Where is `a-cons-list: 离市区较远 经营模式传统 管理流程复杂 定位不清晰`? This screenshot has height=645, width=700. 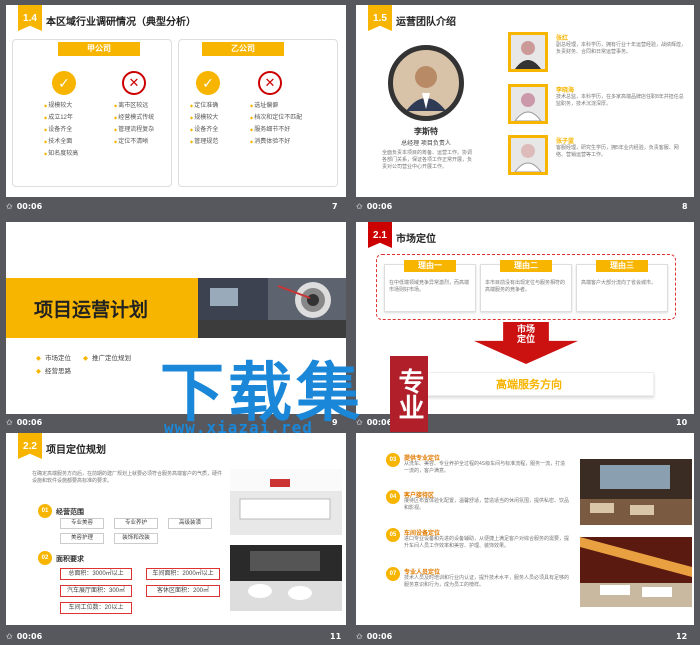 a-cons-list: 离市区较远 经营模式传统 管理流程复杂 定位不清晰 is located at coordinates (134, 124).